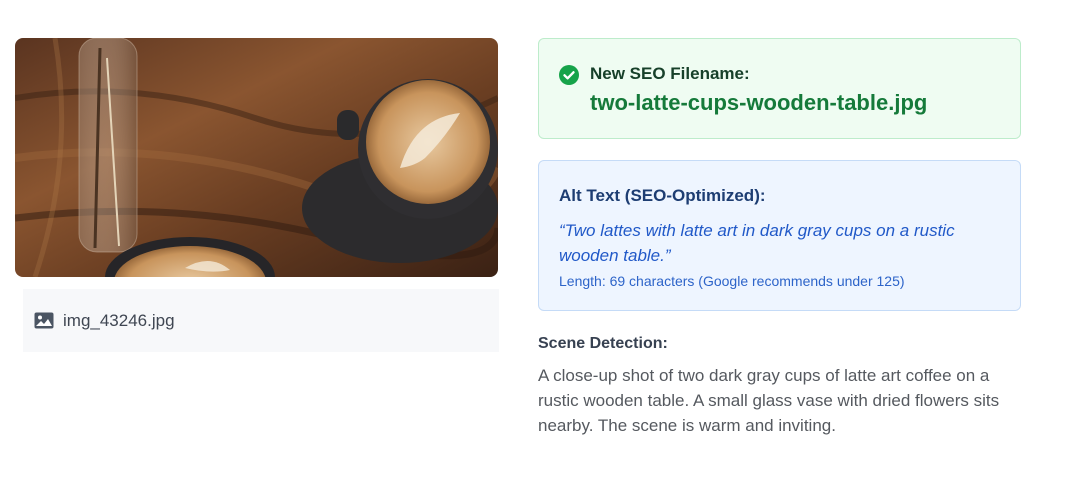 The height and width of the screenshot is (487, 1073). What do you see at coordinates (44, 320) in the screenshot?
I see `image-icon` at bounding box center [44, 320].